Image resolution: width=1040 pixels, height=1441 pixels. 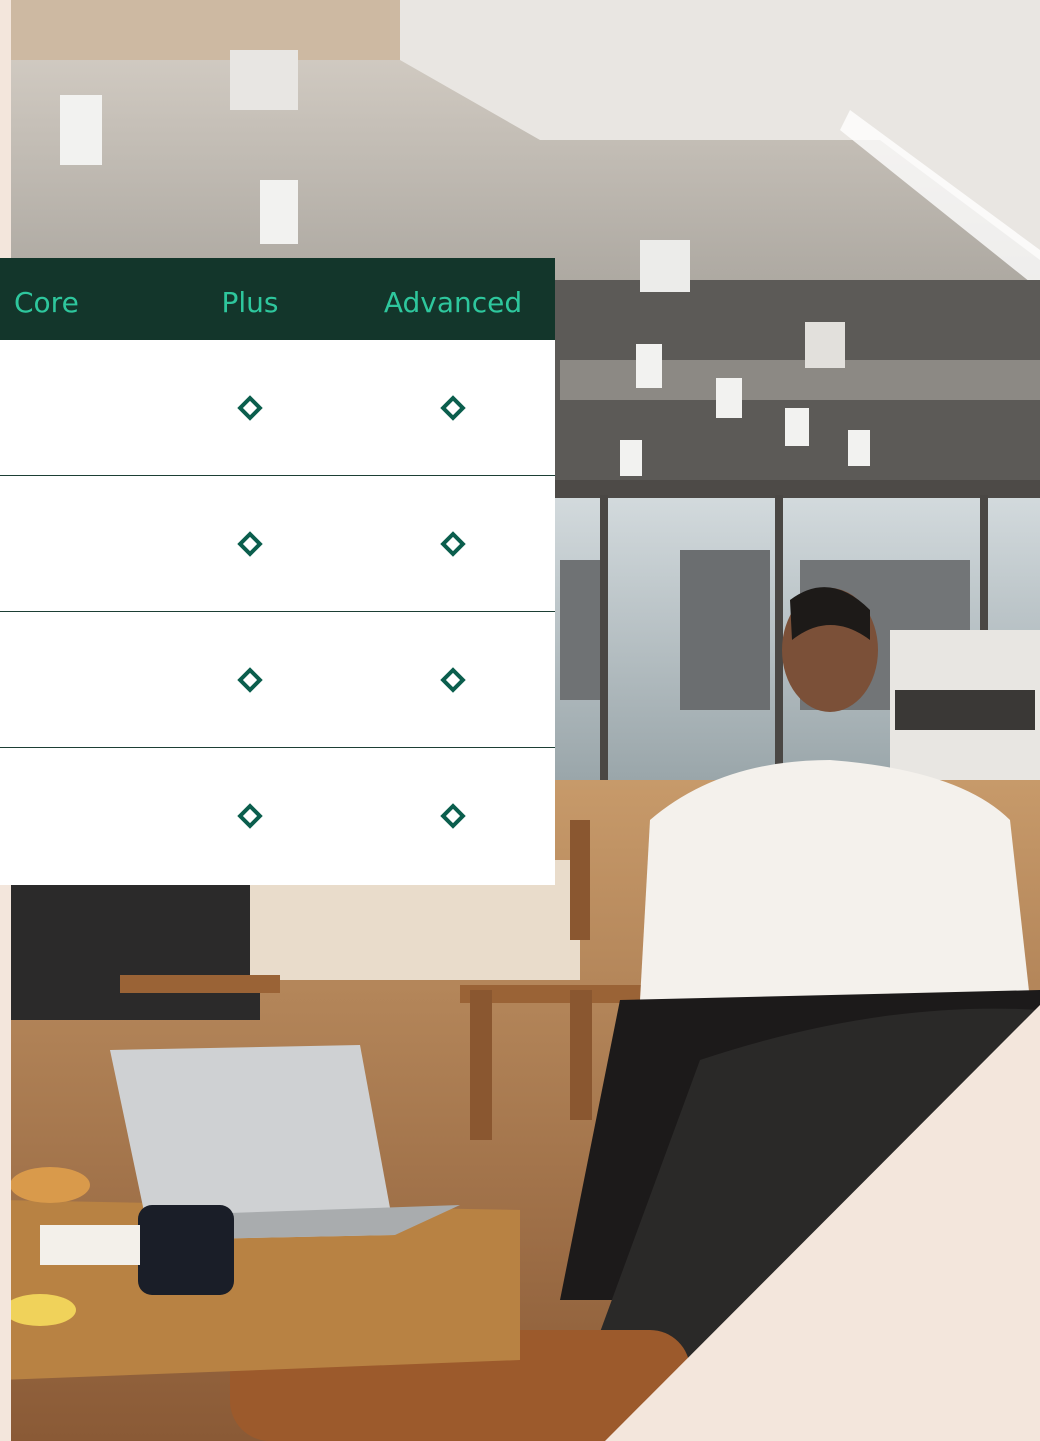 What do you see at coordinates (453, 302) in the screenshot?
I see `column-header-advanced: Advanced` at bounding box center [453, 302].